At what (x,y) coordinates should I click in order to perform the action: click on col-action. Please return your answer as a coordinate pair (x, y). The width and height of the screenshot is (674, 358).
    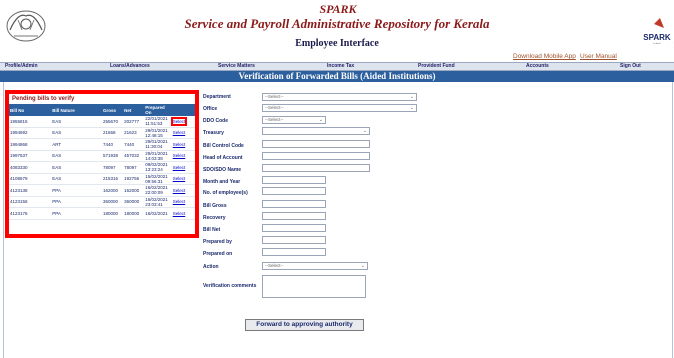
    Looking at the image, I should click on (183, 110).